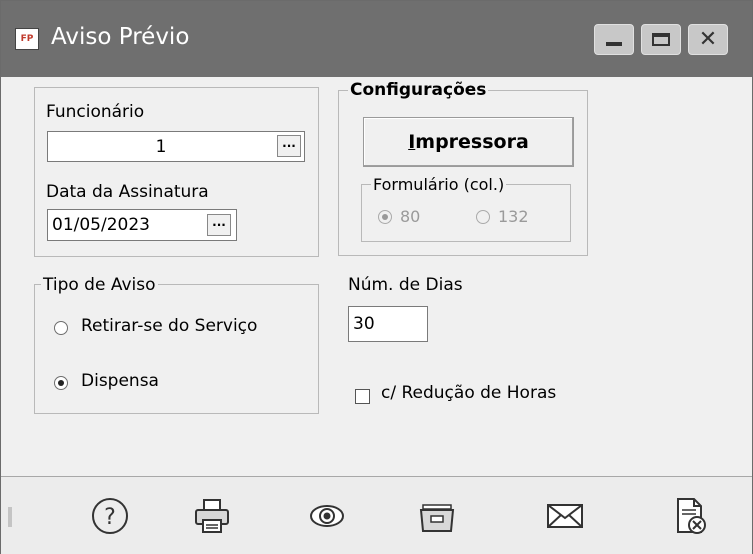 This screenshot has width=753, height=554. I want to click on funcionario-input, so click(176, 146).